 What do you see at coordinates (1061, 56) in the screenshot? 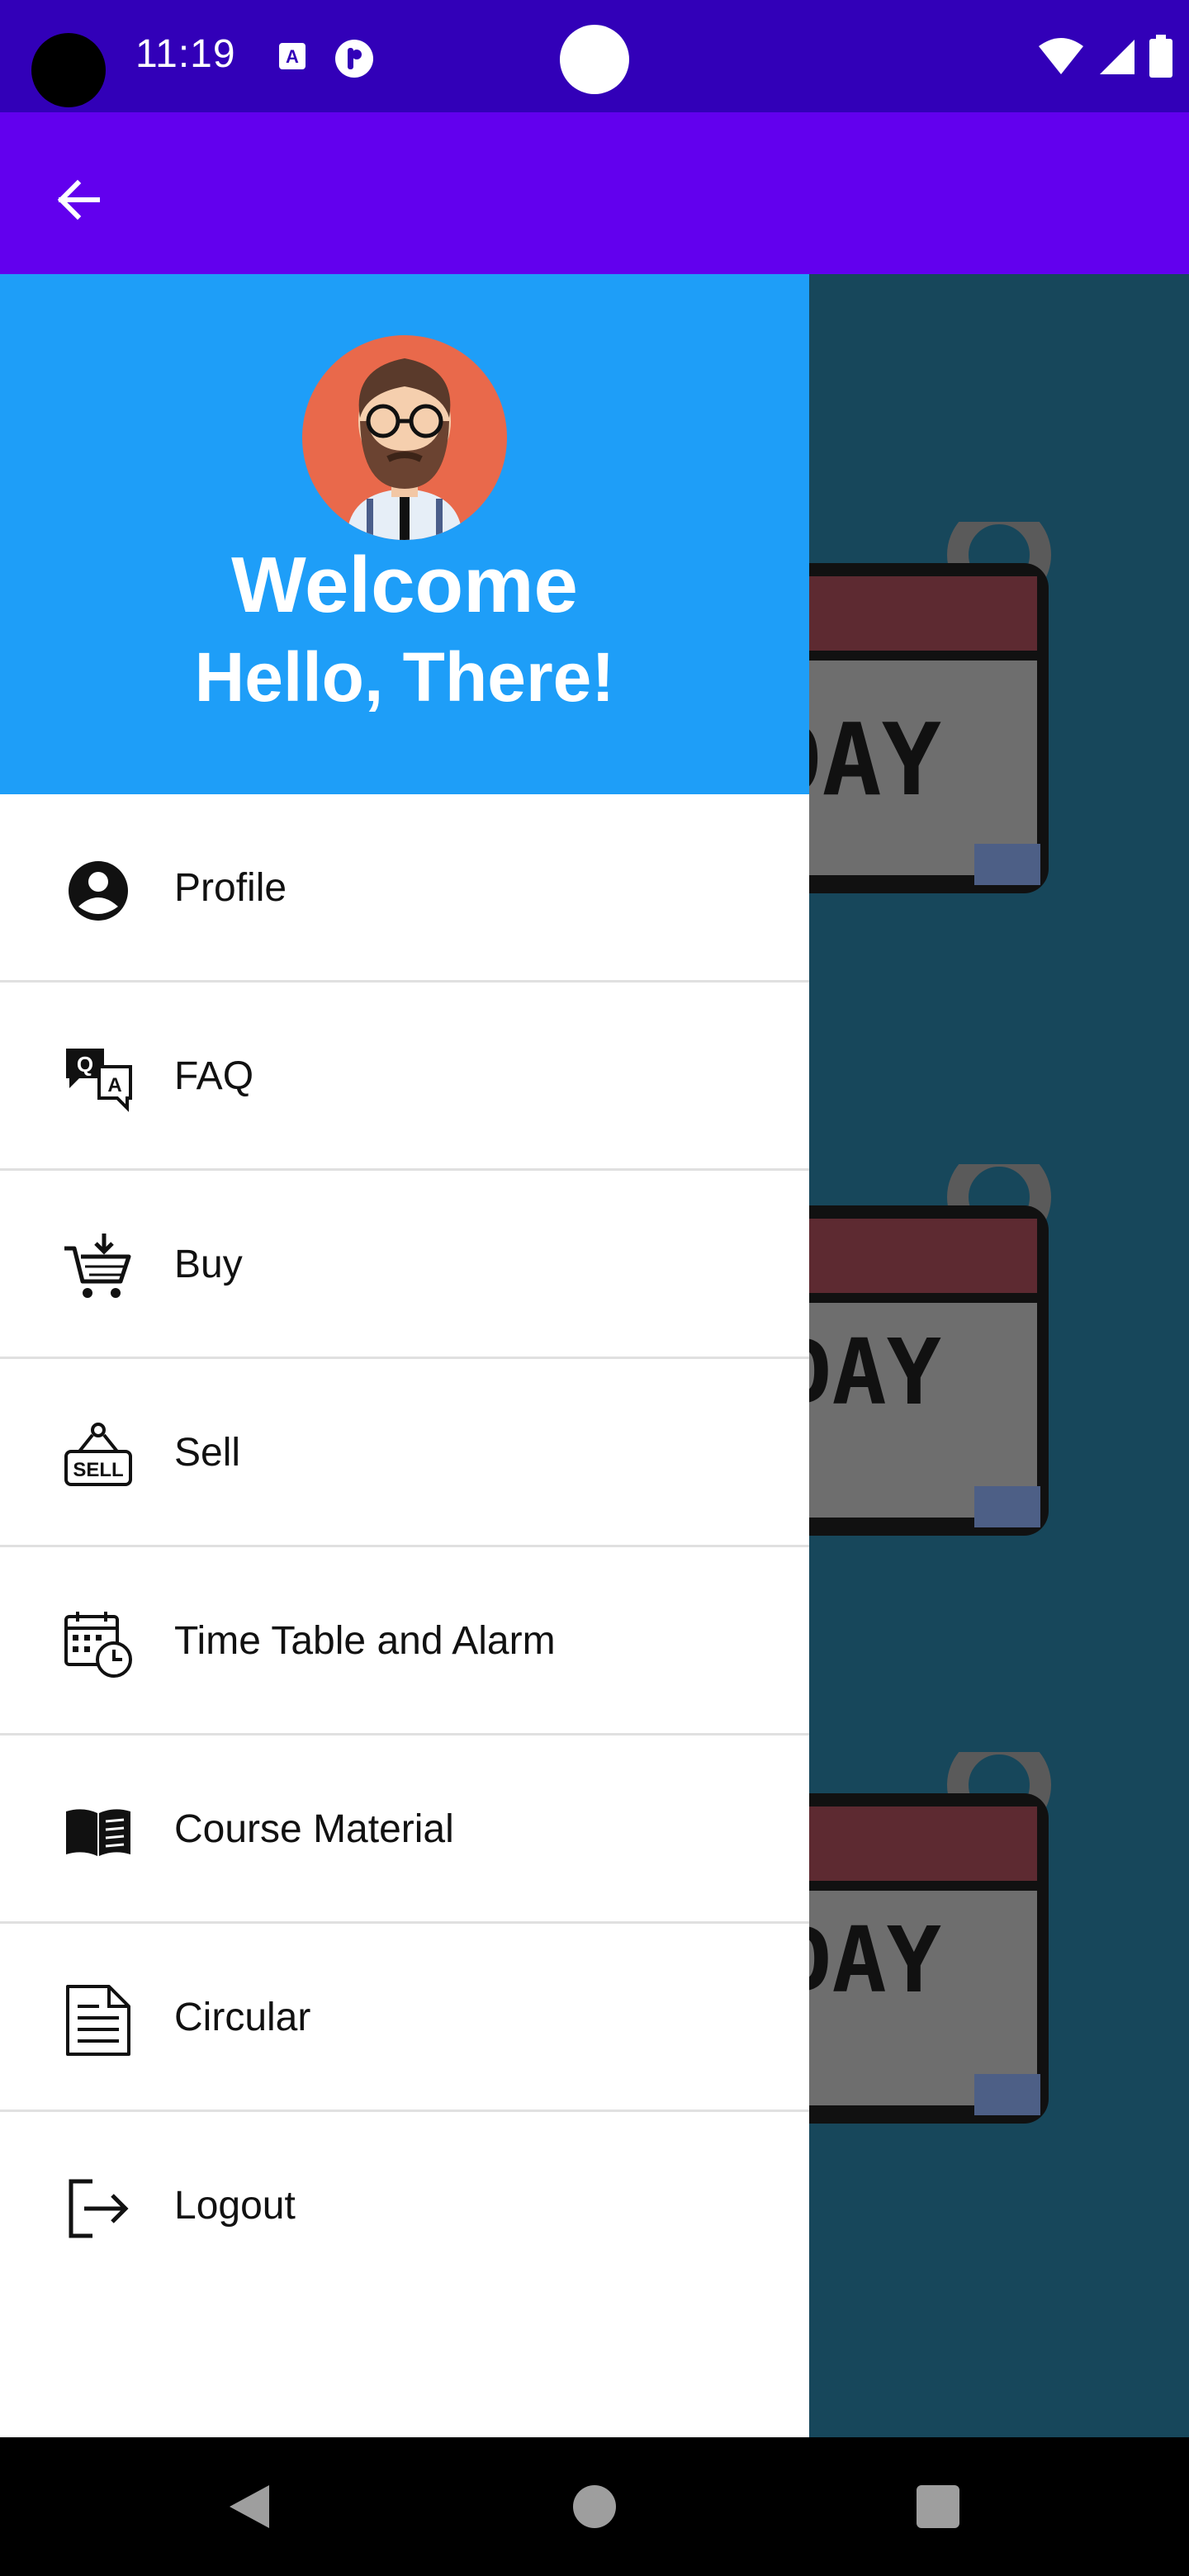
I see `wifi-icon` at bounding box center [1061, 56].